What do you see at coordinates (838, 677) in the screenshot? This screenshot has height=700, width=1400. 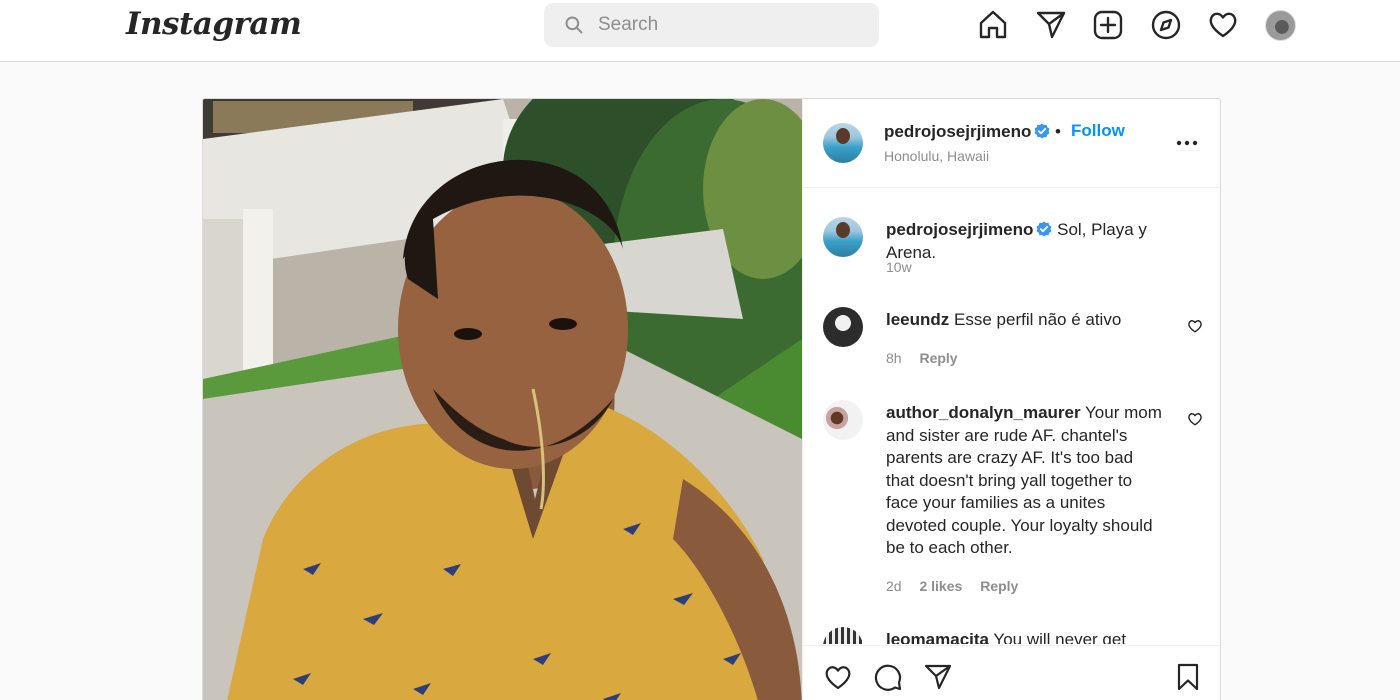 I see `like-icon` at bounding box center [838, 677].